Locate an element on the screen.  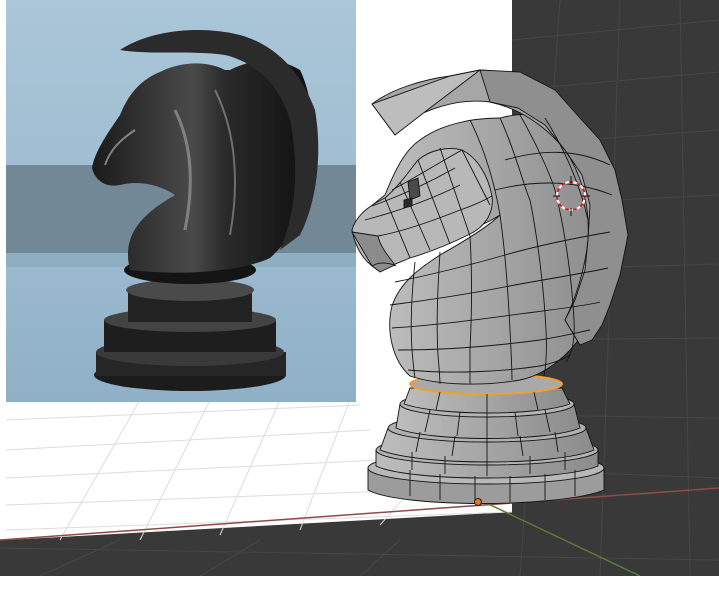
bottom-margin is located at coordinates (359, 591).